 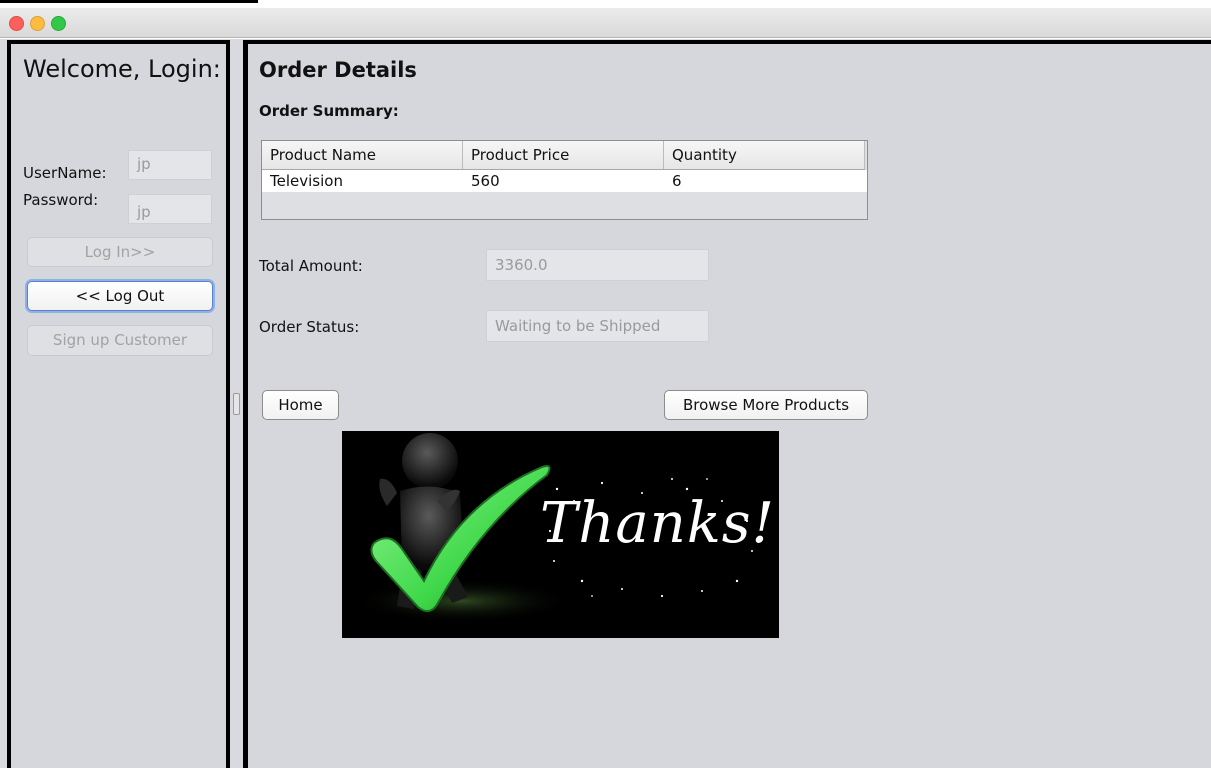 I want to click on table-row: Television 560 6, so click(x=564, y=181).